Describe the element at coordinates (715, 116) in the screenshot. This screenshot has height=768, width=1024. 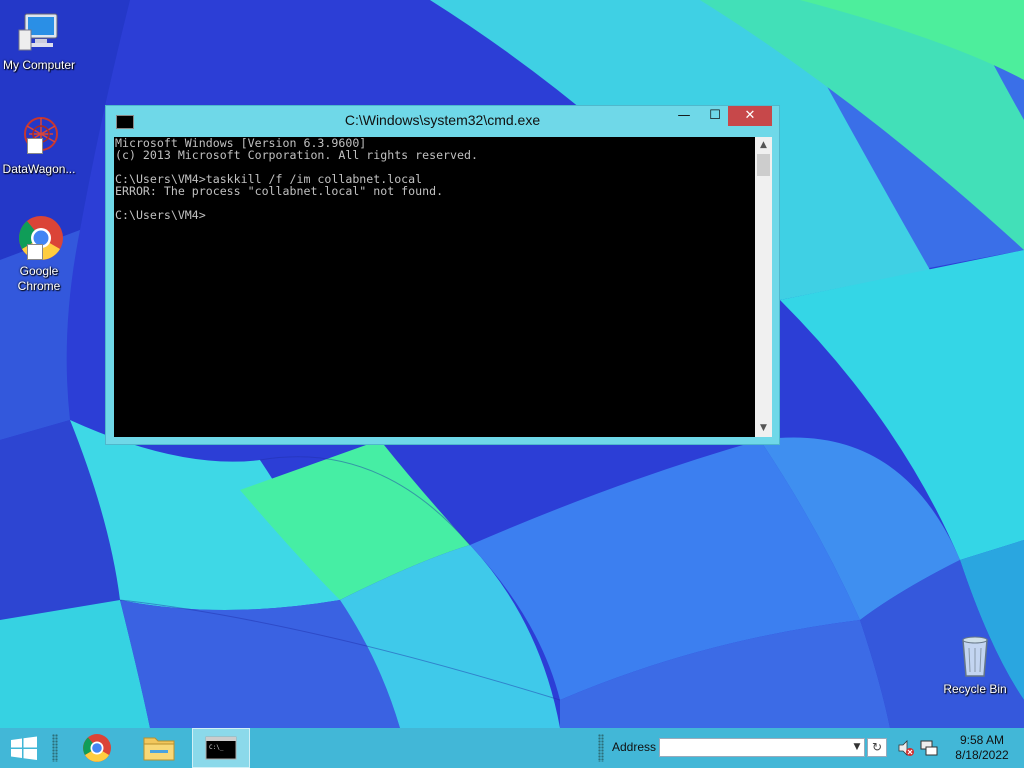
I see `maximize-button: ☐` at that location.